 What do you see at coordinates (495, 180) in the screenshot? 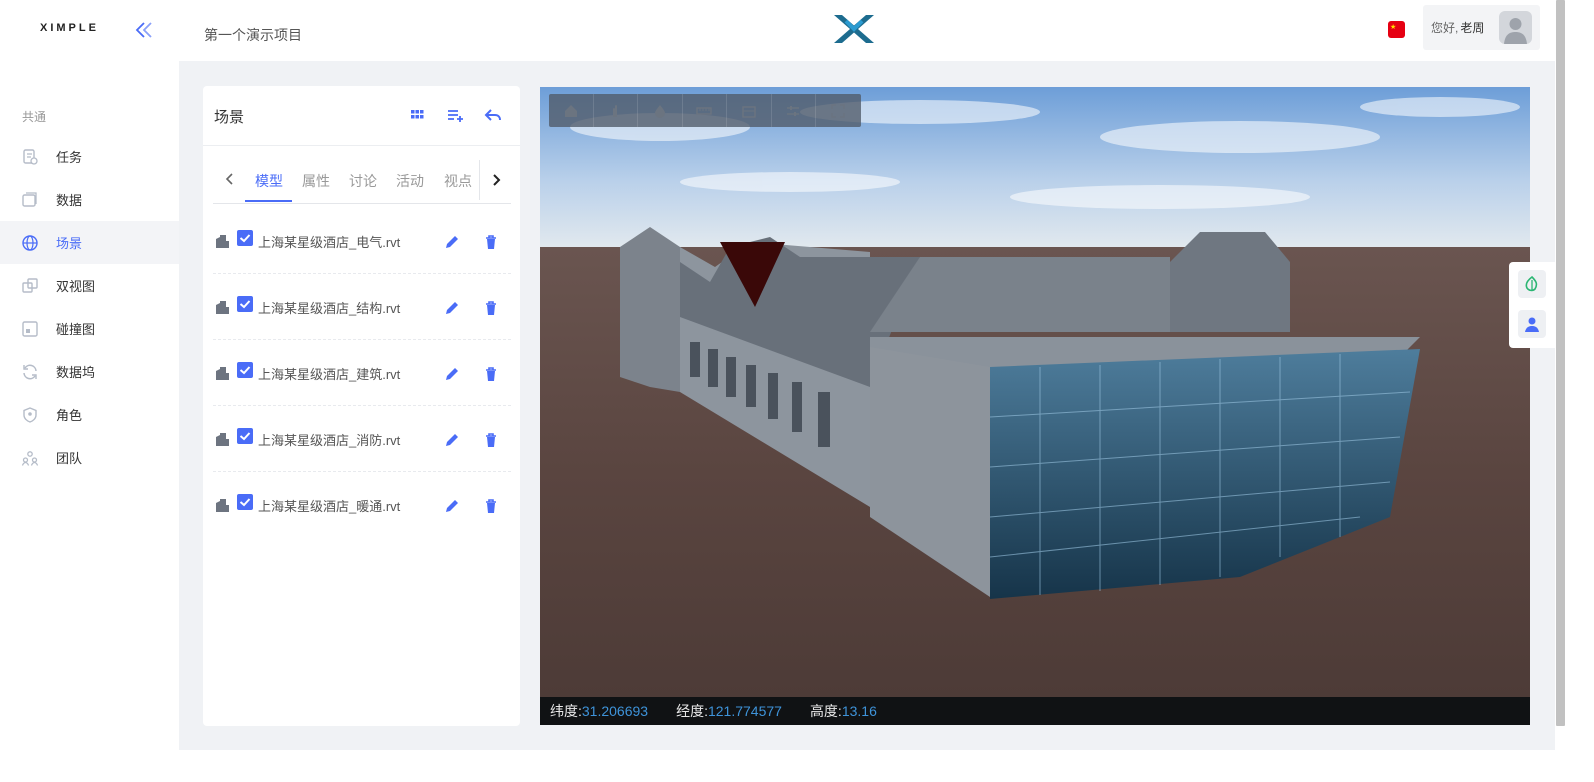
I see `tabs-next-icon` at bounding box center [495, 180].